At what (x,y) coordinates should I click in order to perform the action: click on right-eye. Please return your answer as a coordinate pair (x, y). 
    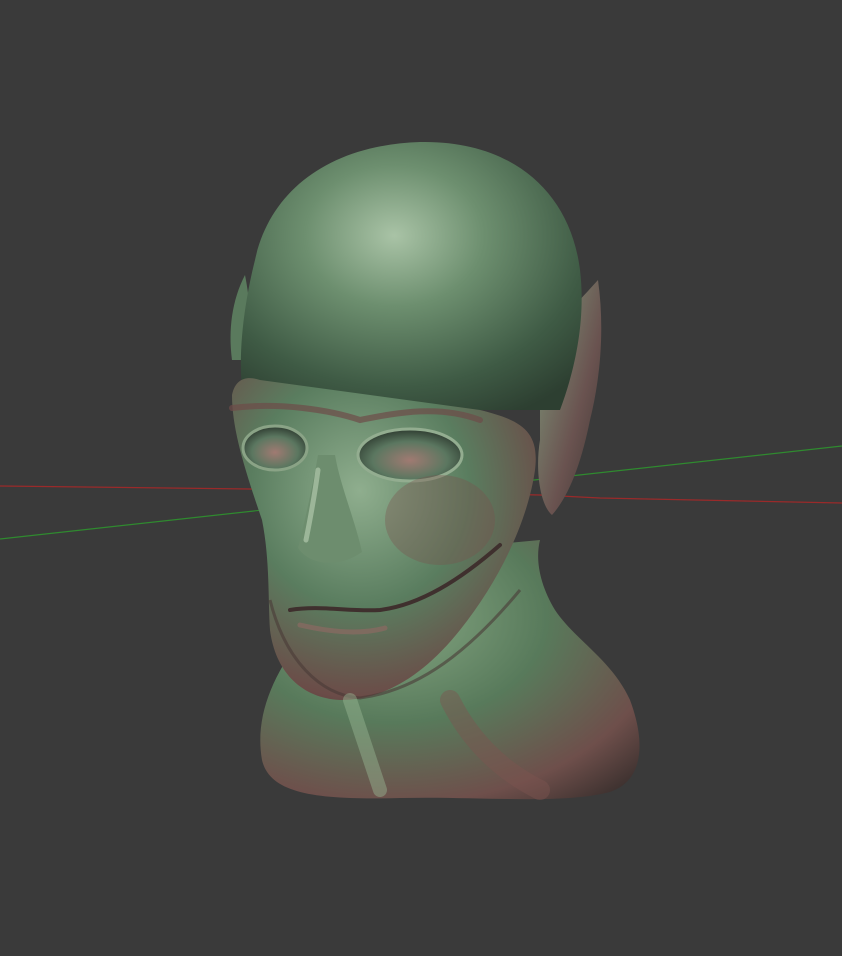
    Looking at the image, I should click on (410, 455).